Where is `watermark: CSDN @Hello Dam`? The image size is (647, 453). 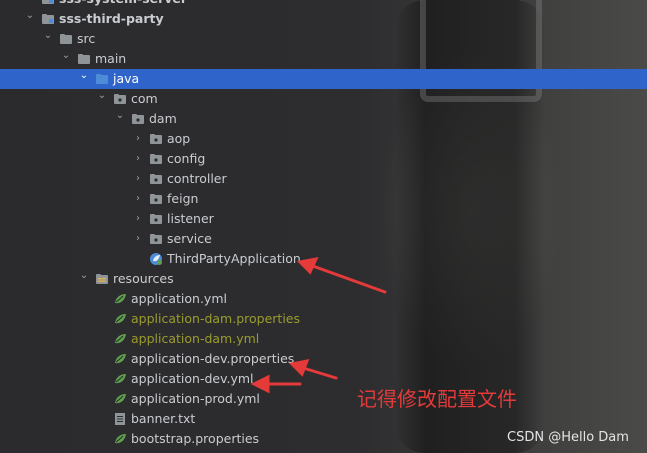 watermark: CSDN @Hello Dam is located at coordinates (568, 437).